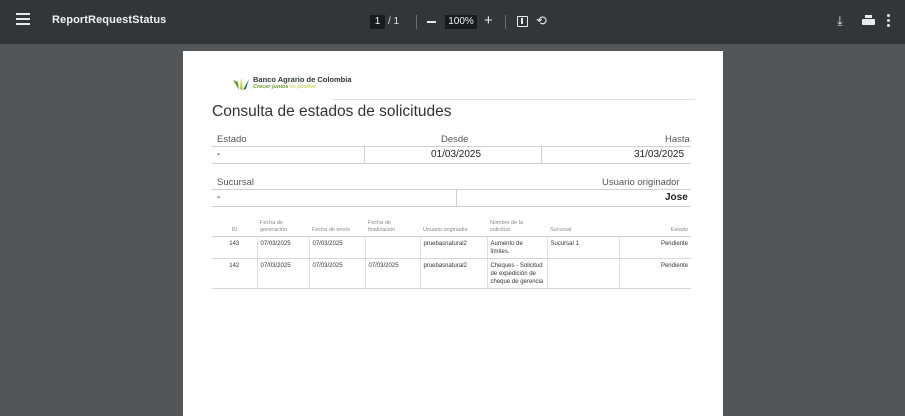  I want to click on usuario-originador-label: Usuario originador, so click(641, 182).